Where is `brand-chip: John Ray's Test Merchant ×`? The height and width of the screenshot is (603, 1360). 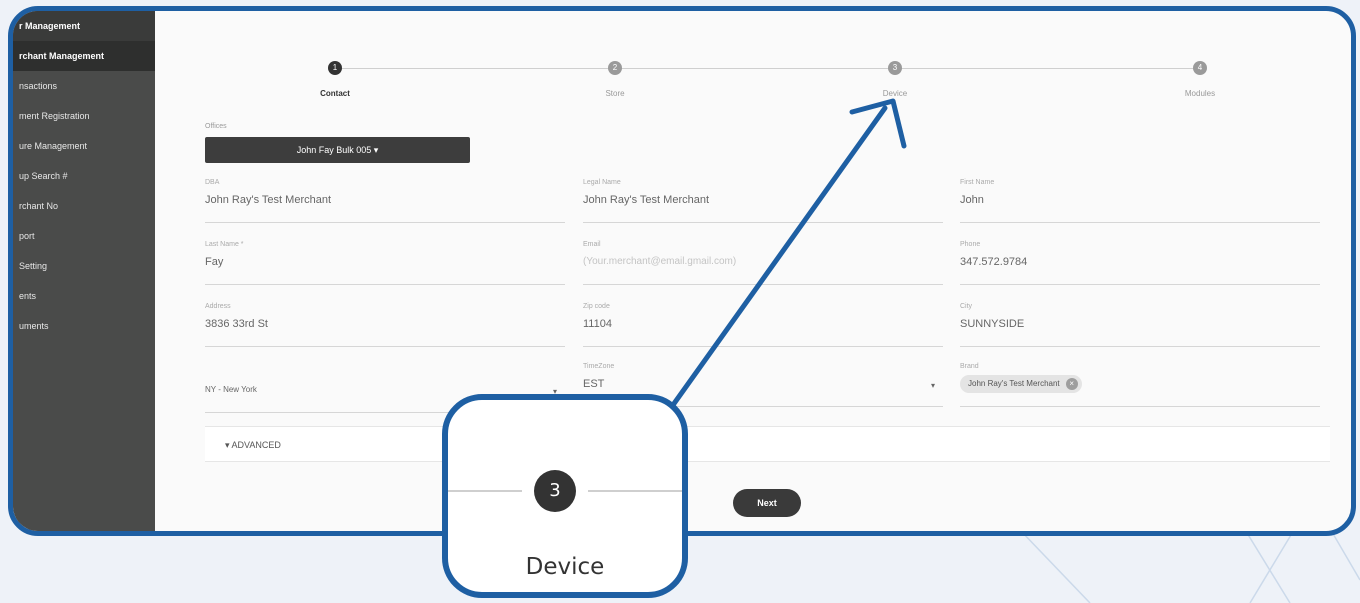 brand-chip: John Ray's Test Merchant × is located at coordinates (1021, 384).